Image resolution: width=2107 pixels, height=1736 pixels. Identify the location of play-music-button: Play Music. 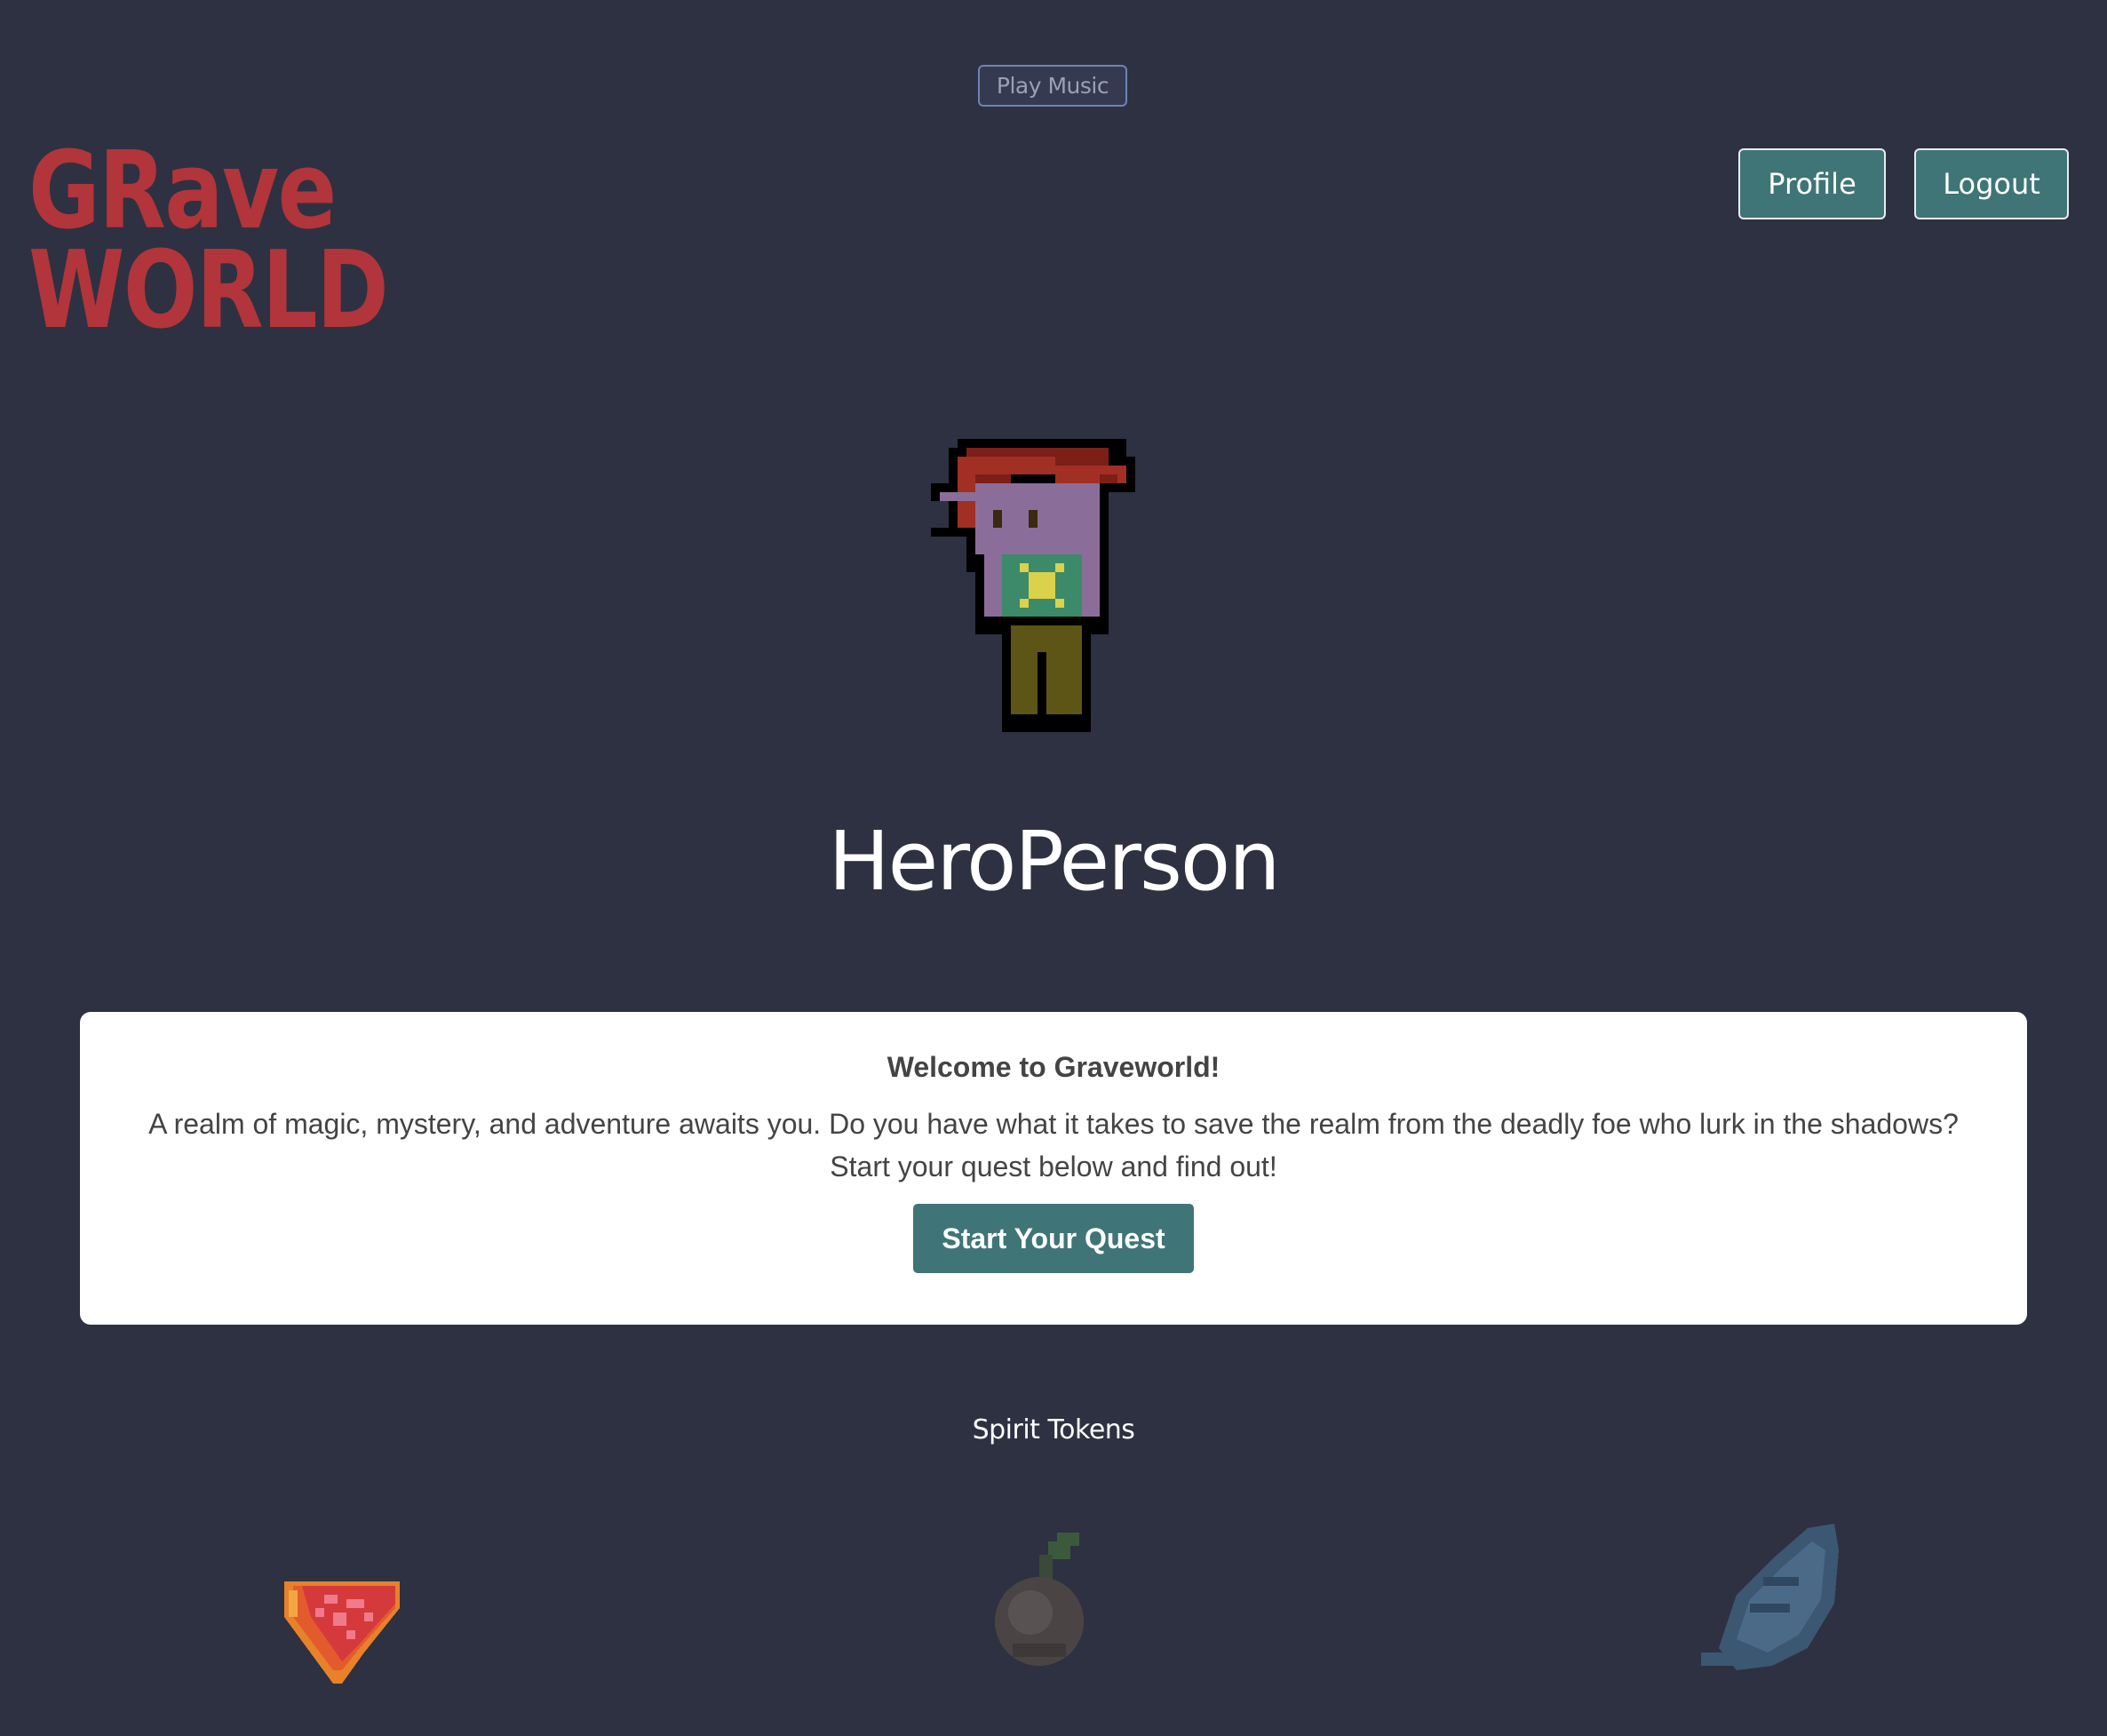
(1052, 86).